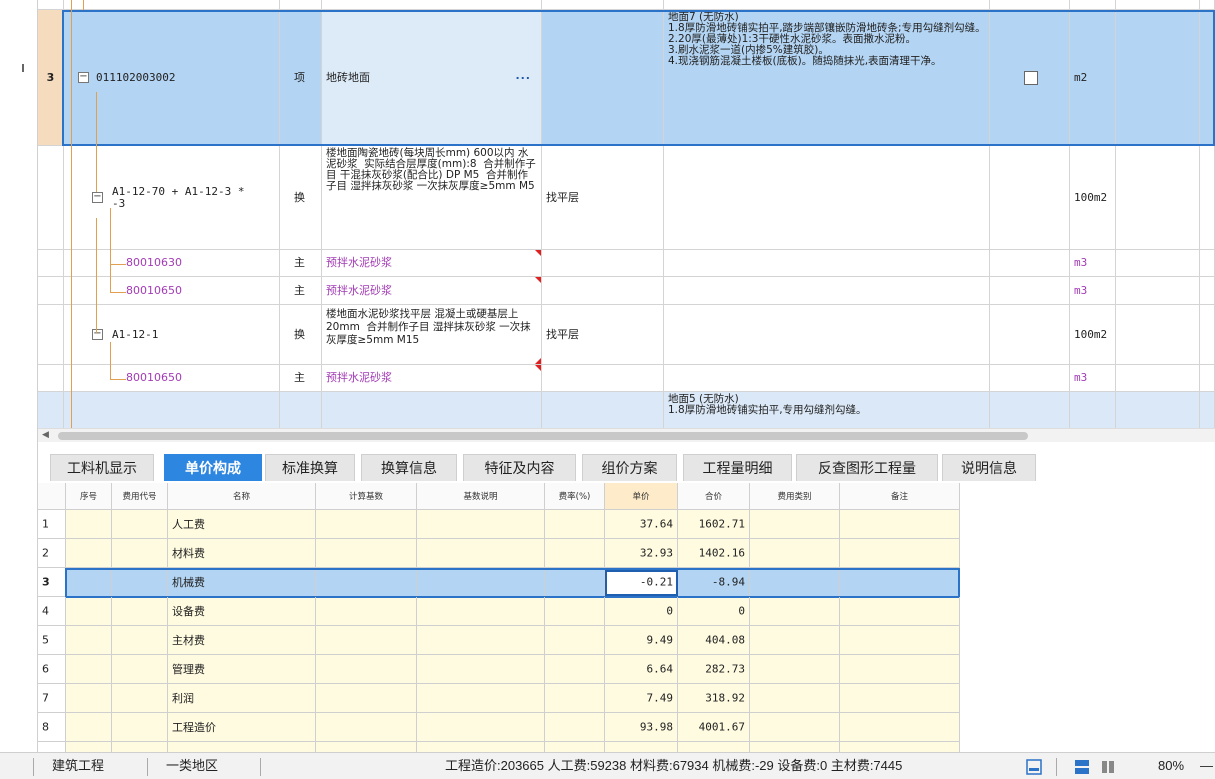 The width and height of the screenshot is (1215, 779). Describe the element at coordinates (499, 698) in the screenshot. I see `table-row: 7 利润 7.49 318.92` at that location.